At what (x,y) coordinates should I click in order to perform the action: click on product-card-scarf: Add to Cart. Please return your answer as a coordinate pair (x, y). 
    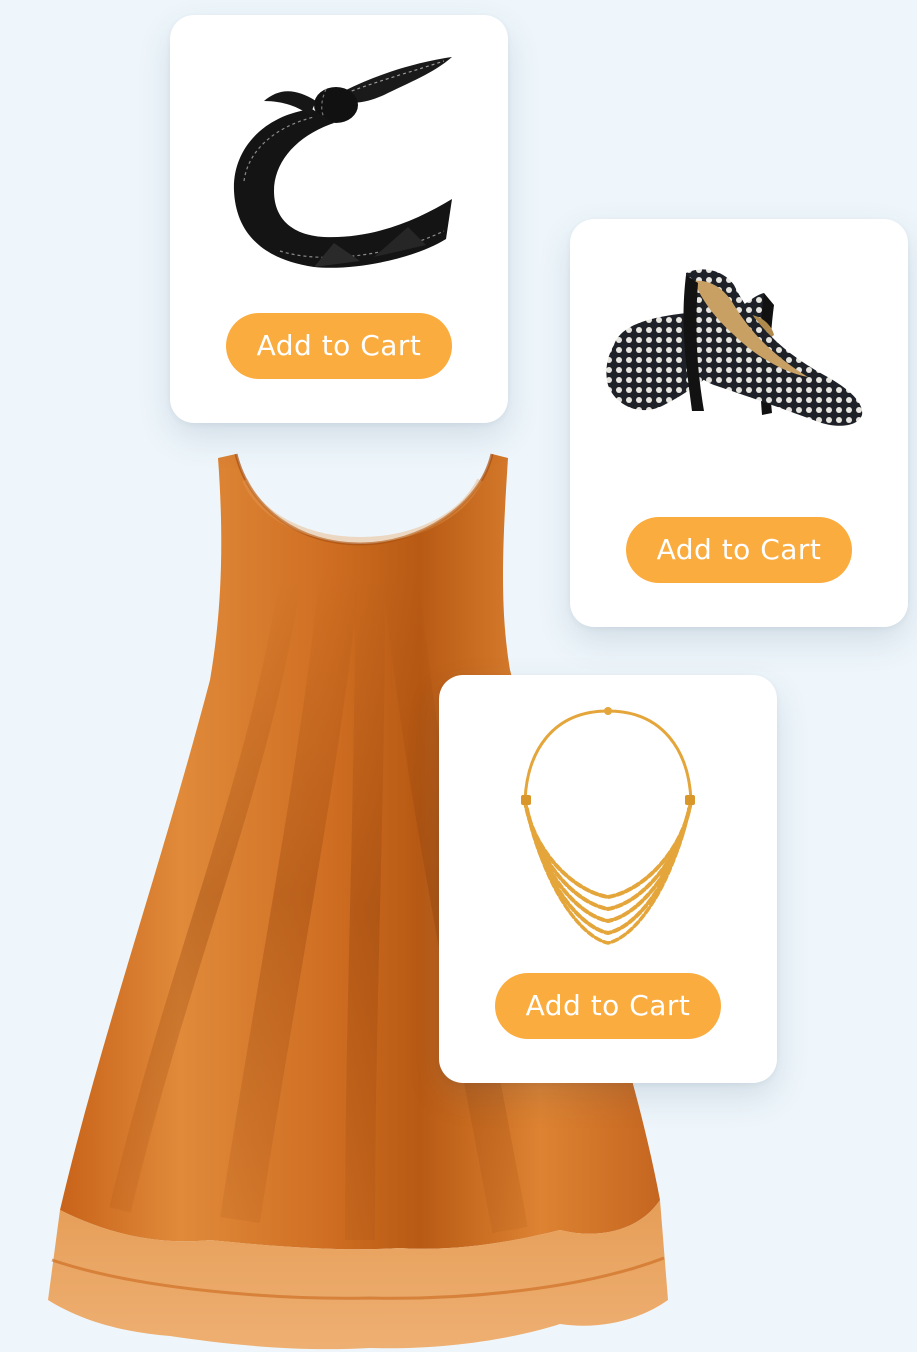
    Looking at the image, I should click on (339, 219).